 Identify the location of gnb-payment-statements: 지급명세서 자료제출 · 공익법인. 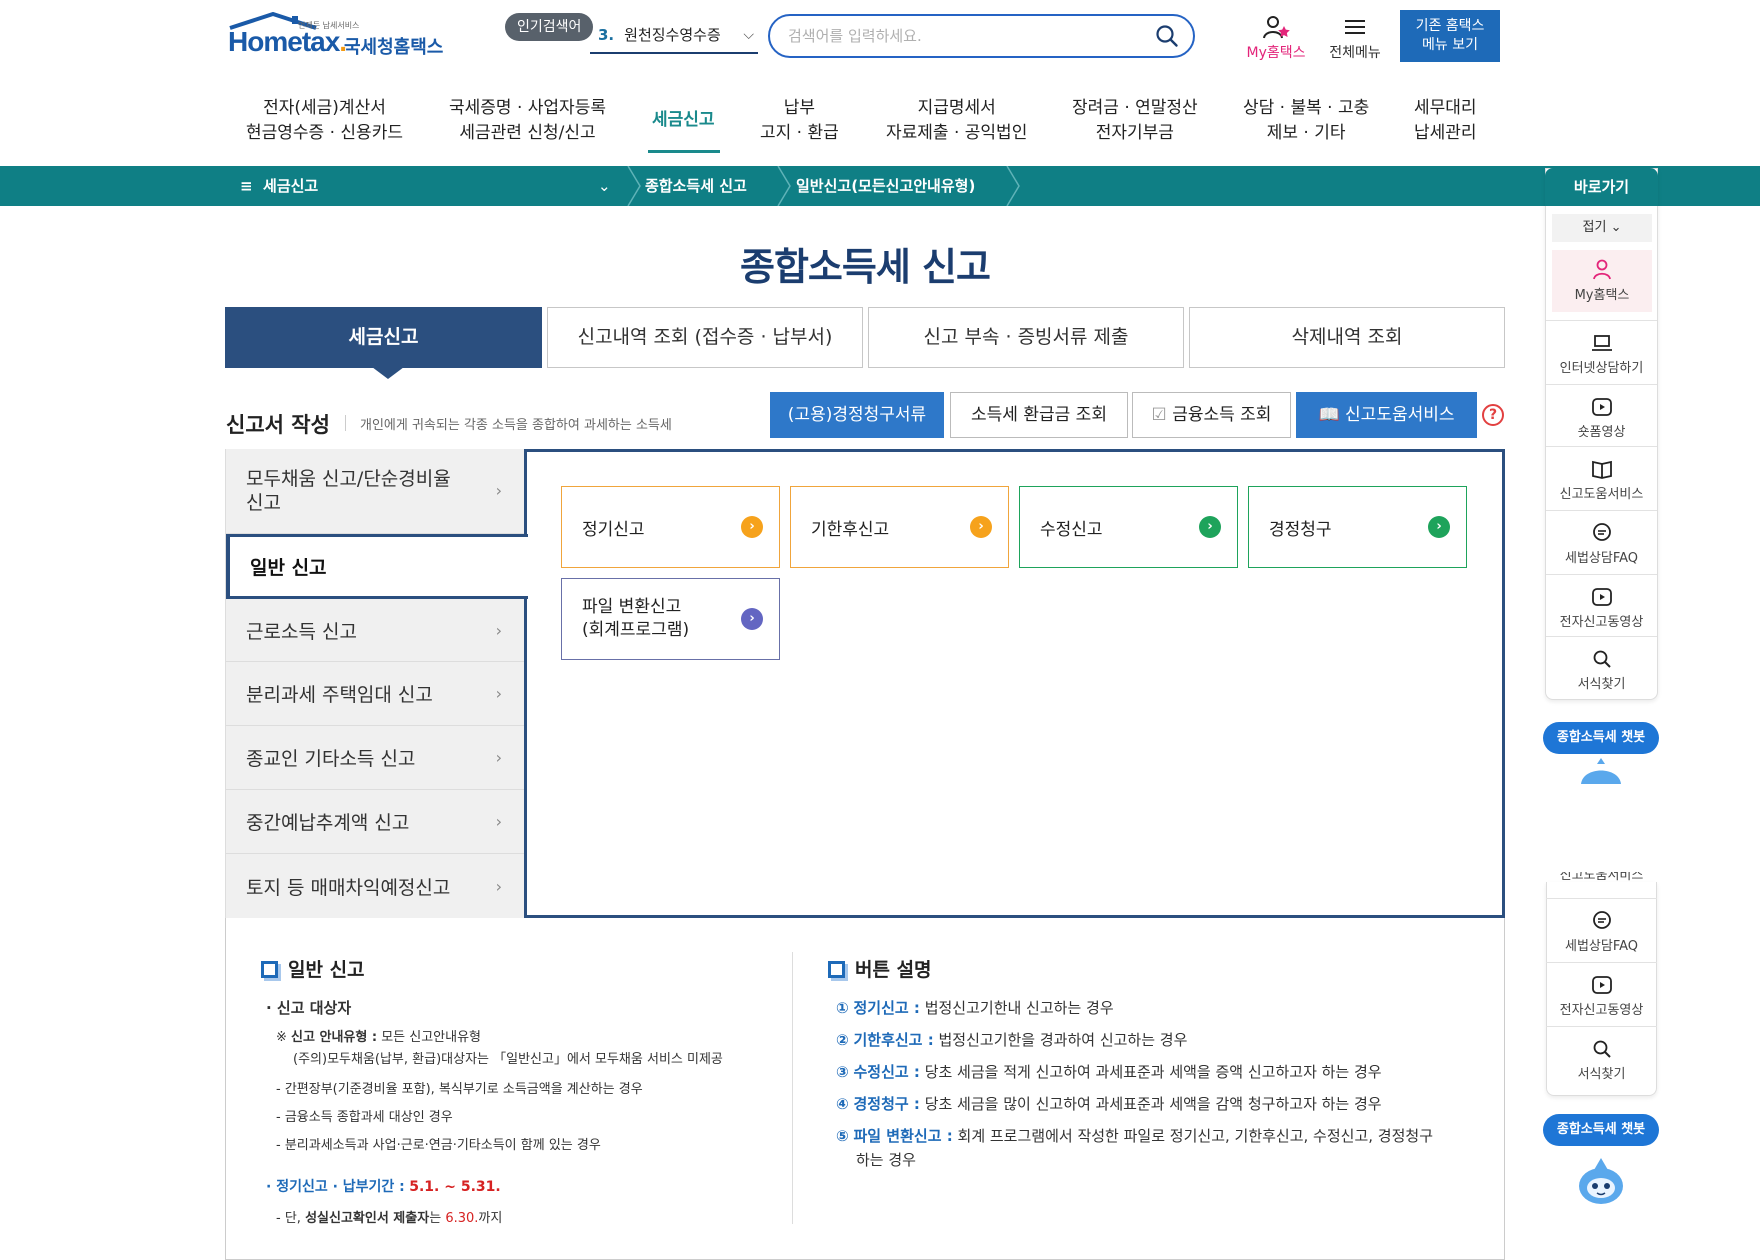
(956, 121).